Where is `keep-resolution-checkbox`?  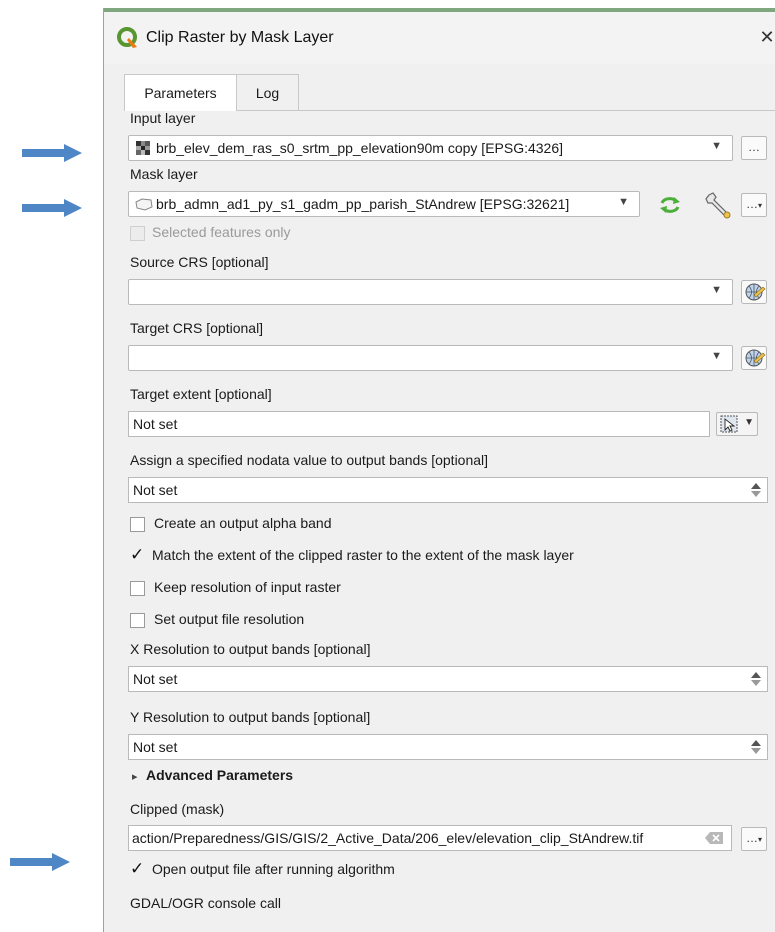 keep-resolution-checkbox is located at coordinates (137, 588).